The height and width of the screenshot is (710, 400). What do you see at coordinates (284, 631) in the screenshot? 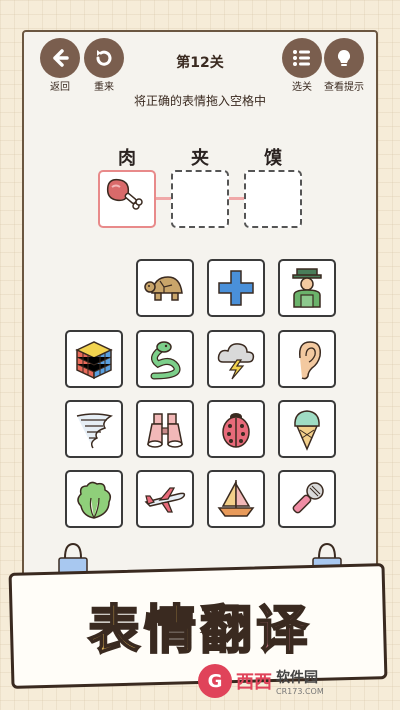
I see `banner-char: 译` at bounding box center [284, 631].